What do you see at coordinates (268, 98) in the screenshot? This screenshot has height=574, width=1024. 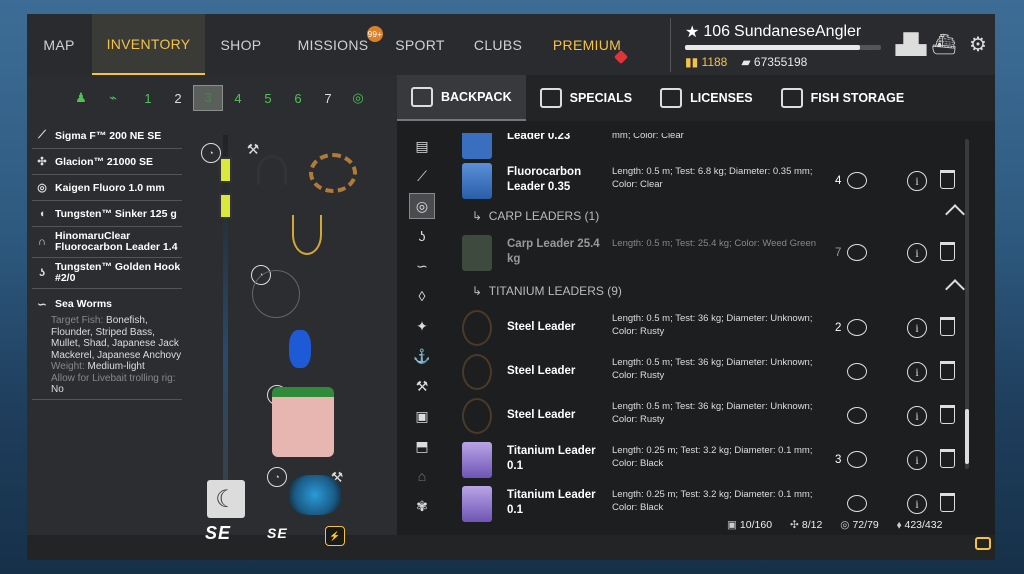 I see `slot-5: 5` at bounding box center [268, 98].